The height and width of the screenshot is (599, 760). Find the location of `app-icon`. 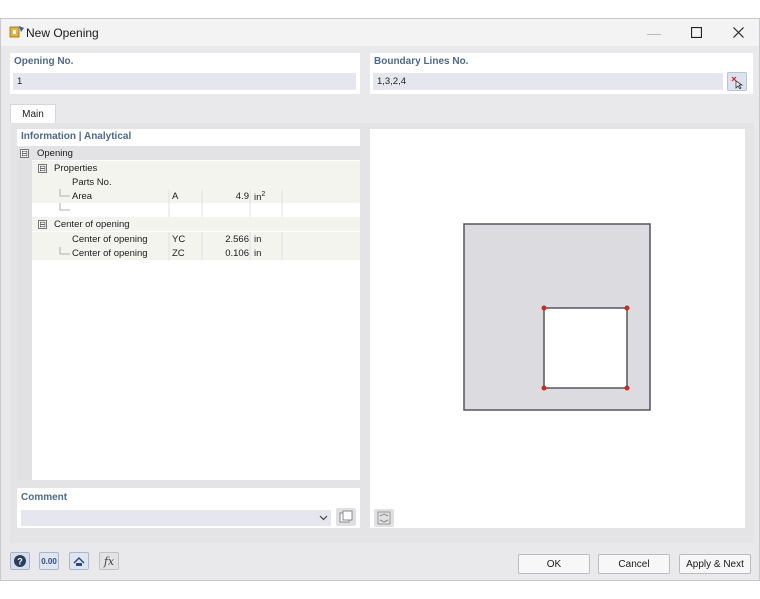

app-icon is located at coordinates (16, 32).